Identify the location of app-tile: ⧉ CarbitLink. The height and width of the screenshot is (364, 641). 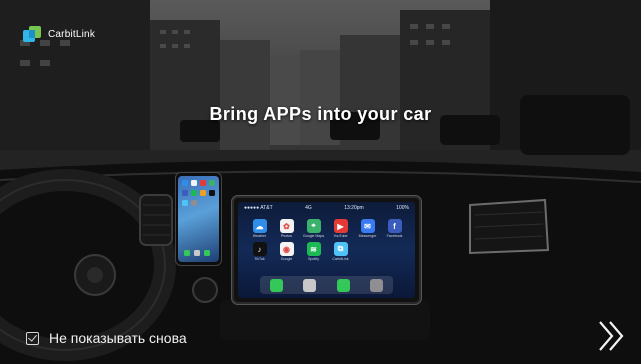
(340, 251).